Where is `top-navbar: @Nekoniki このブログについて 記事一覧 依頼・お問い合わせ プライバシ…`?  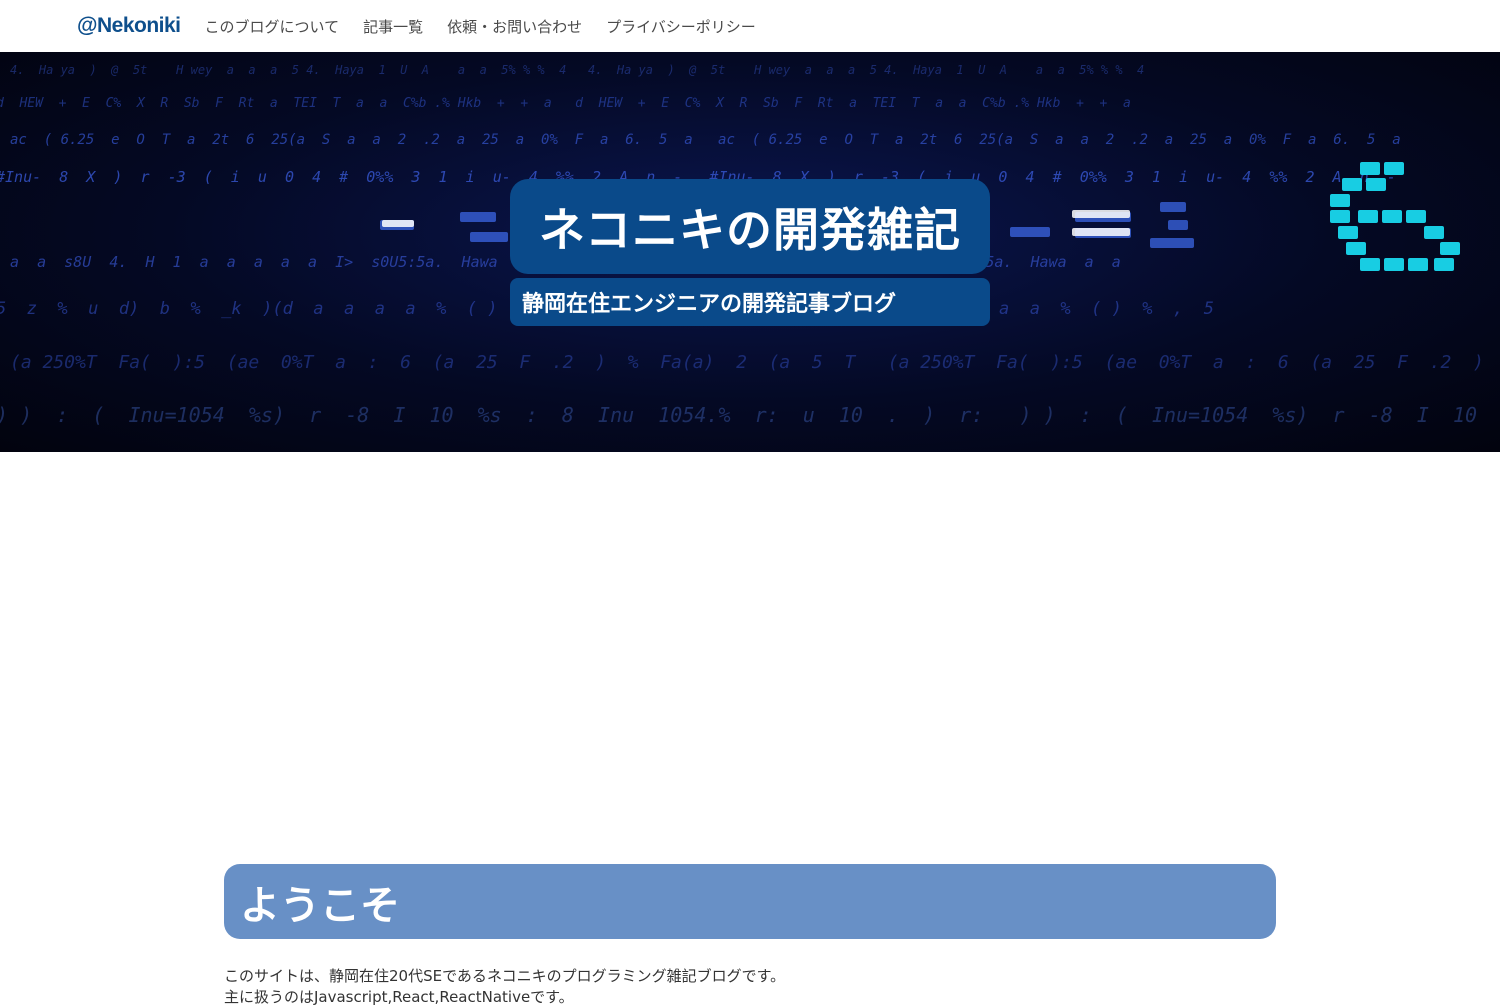
top-navbar: @Nekoniki このブログについて 記事一覧 依頼・お問い合わせ プライバシ… is located at coordinates (750, 26).